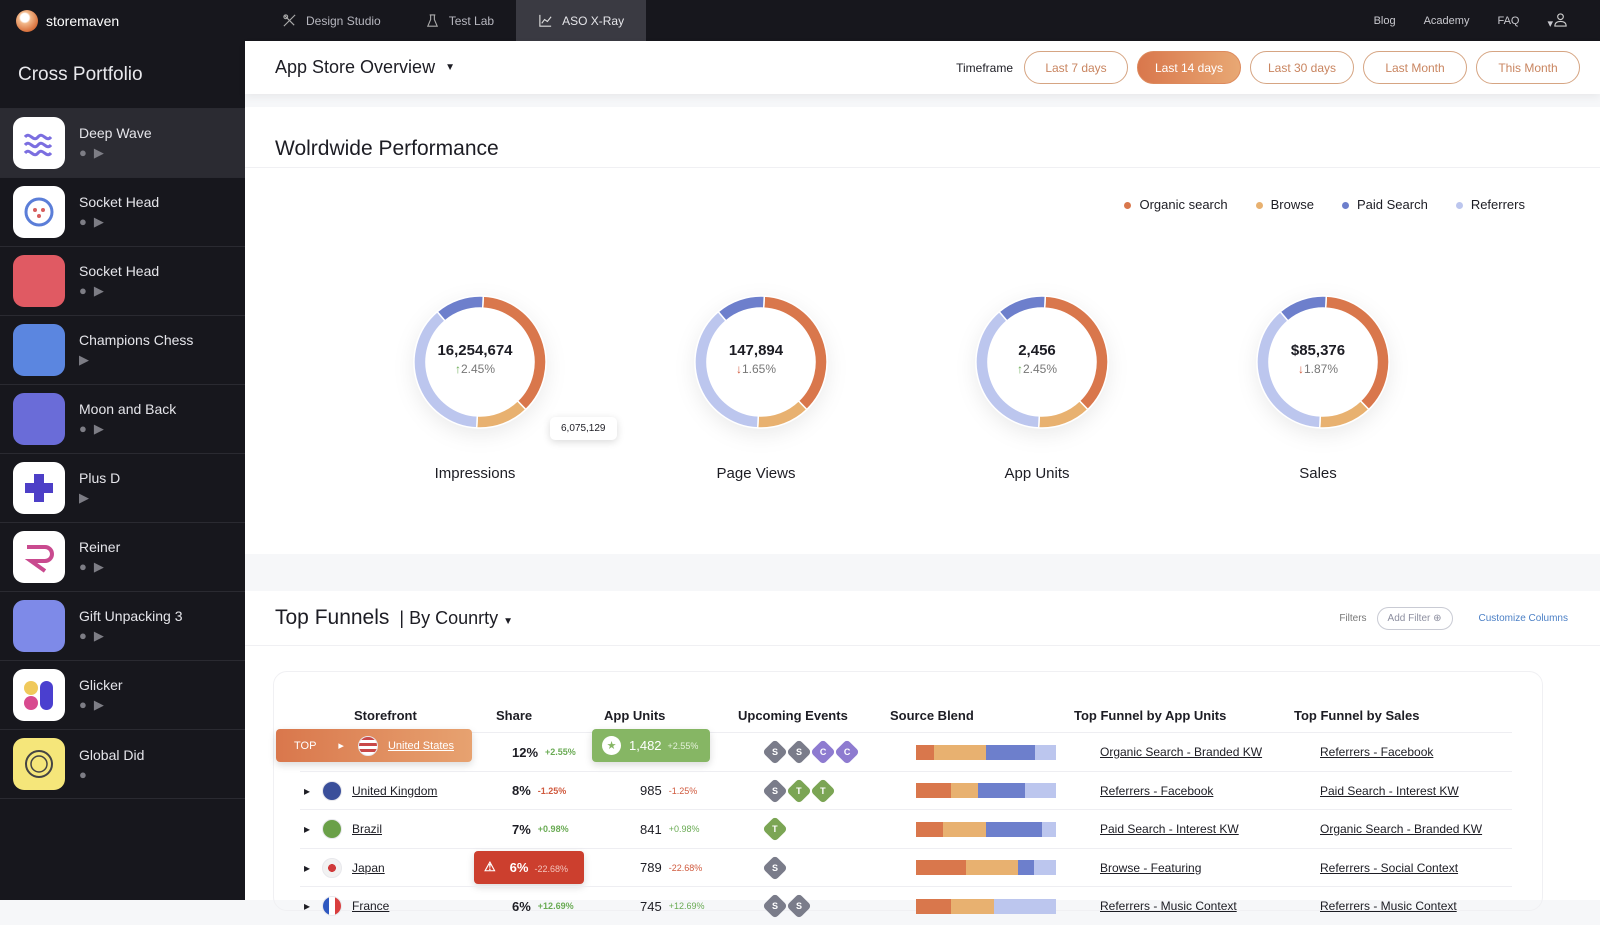 Image resolution: width=1600 pixels, height=925 pixels. I want to click on column-header: App Units, so click(634, 715).